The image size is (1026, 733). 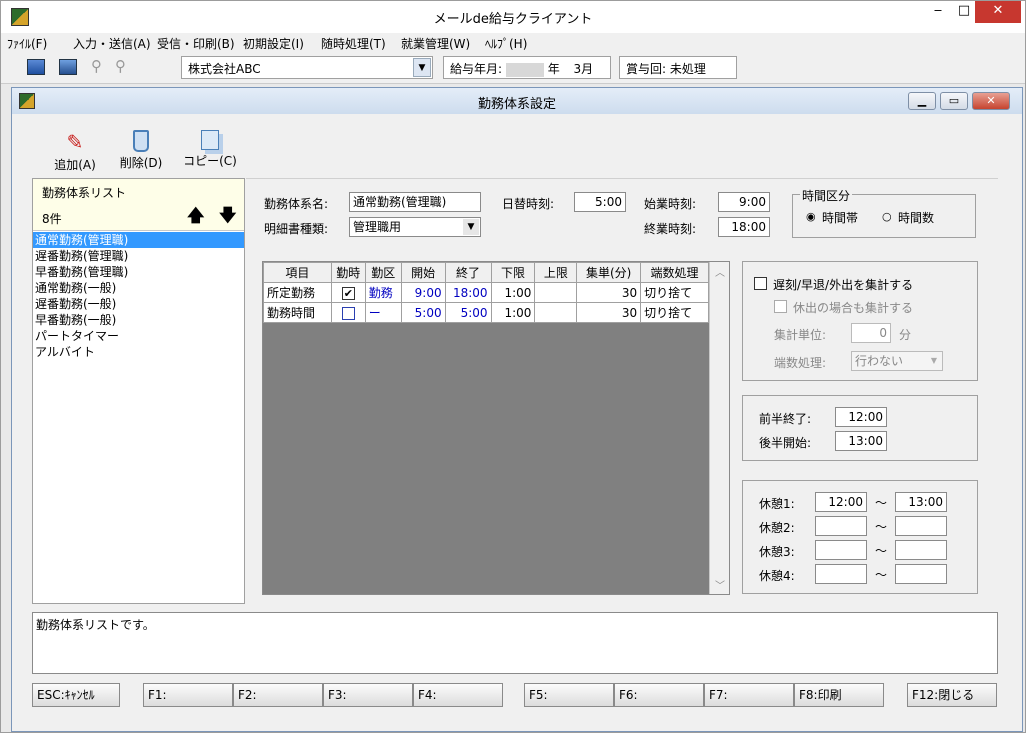 I want to click on f1-button: F1:, so click(x=188, y=695).